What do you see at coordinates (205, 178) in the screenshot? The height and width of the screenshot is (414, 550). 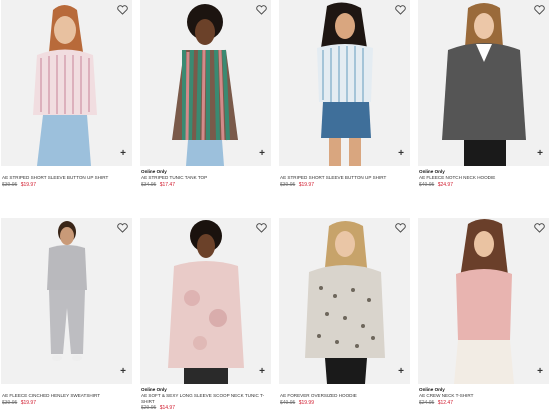 I see `product-name: AE Striped Tunic Tank Top` at bounding box center [205, 178].